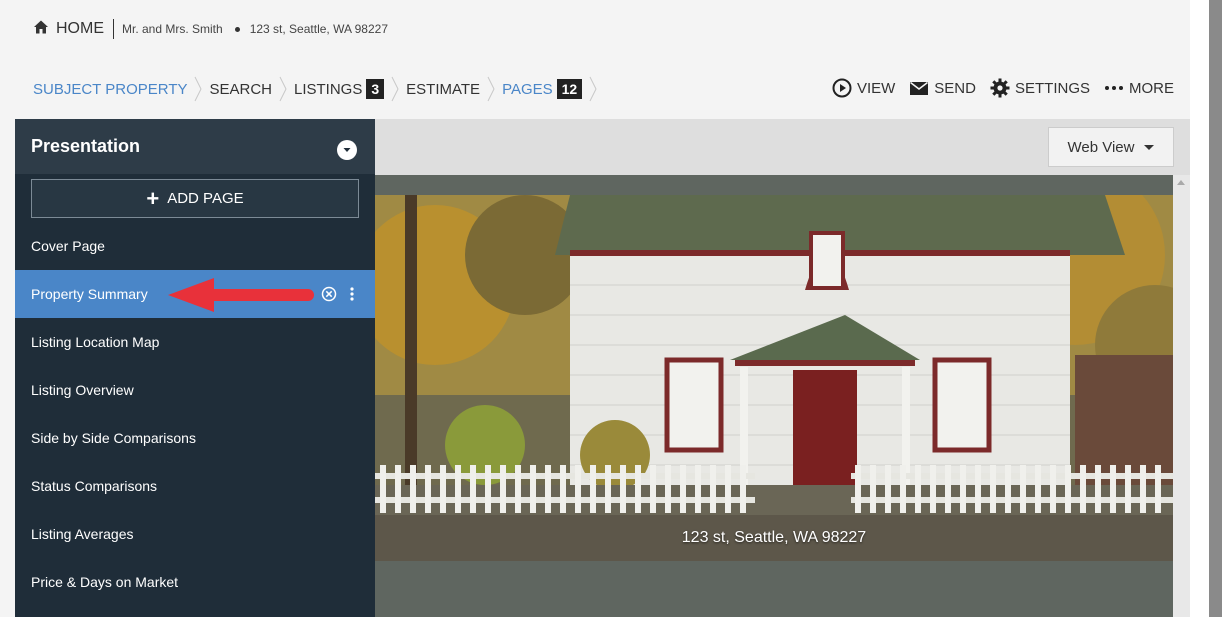 This screenshot has width=1222, height=617. Describe the element at coordinates (195, 146) in the screenshot. I see `sidebar-header: Presentation` at that location.